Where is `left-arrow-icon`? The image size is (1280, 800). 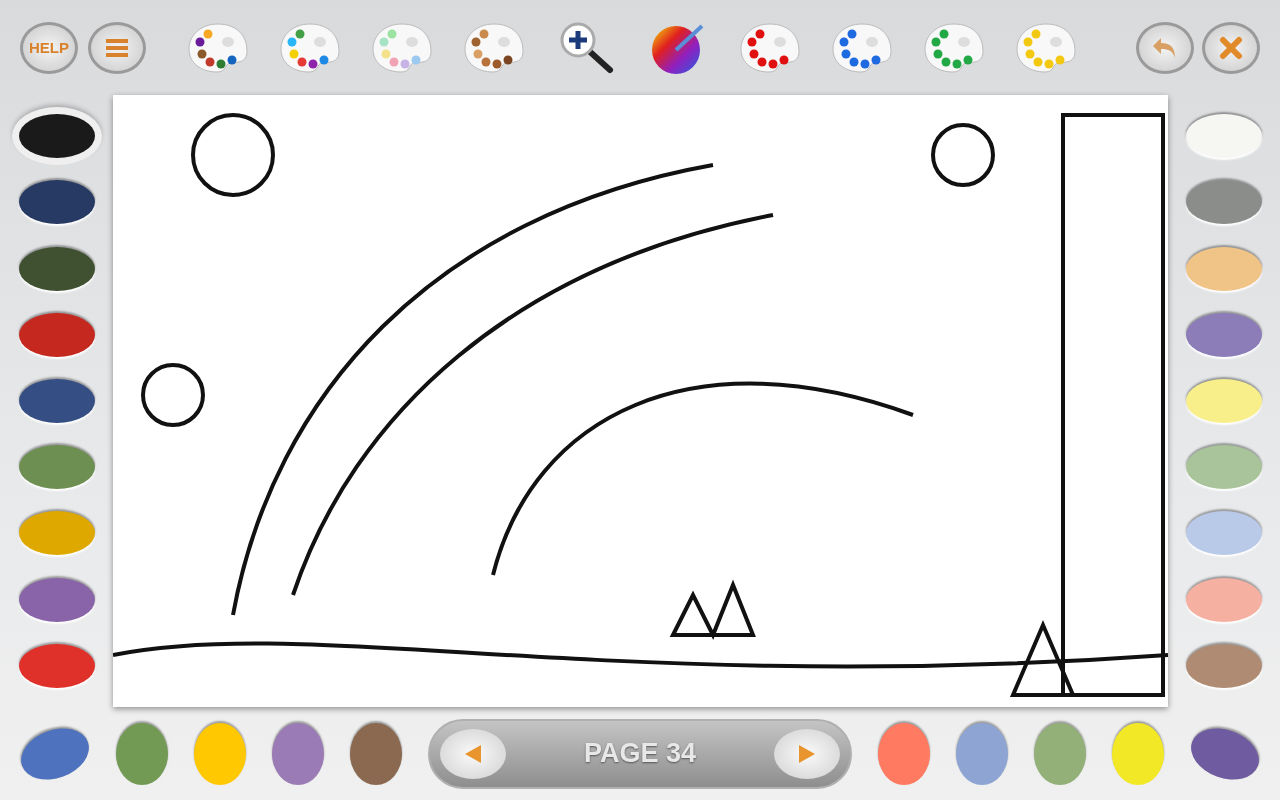 left-arrow-icon is located at coordinates (473, 753).